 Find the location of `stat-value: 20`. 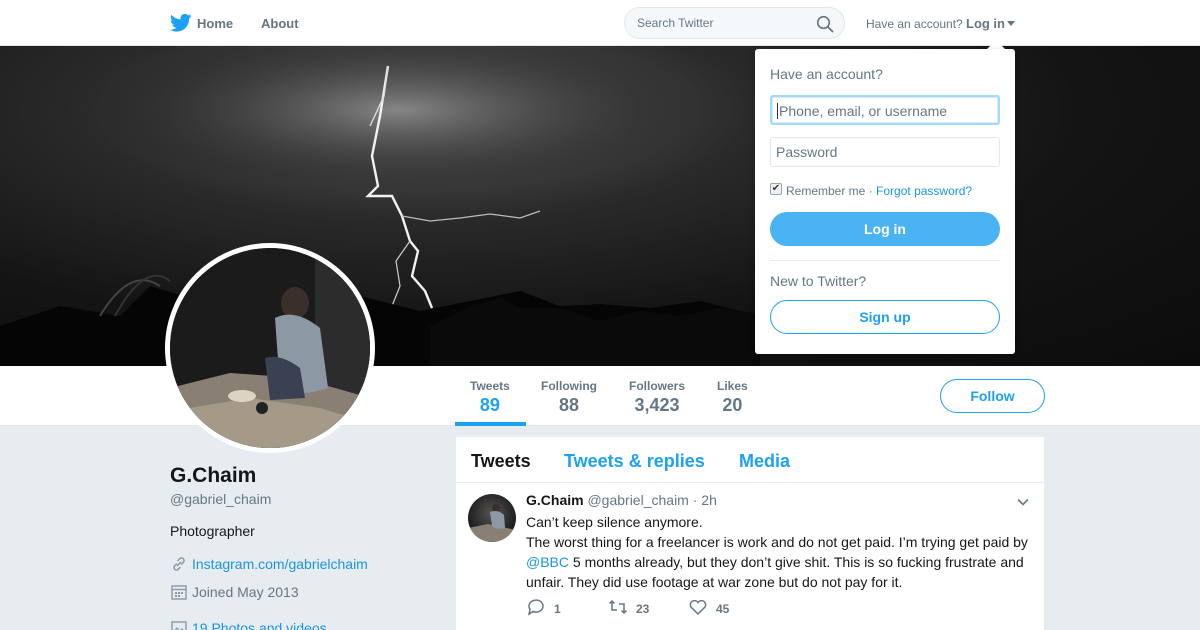

stat-value: 20 is located at coordinates (732, 405).